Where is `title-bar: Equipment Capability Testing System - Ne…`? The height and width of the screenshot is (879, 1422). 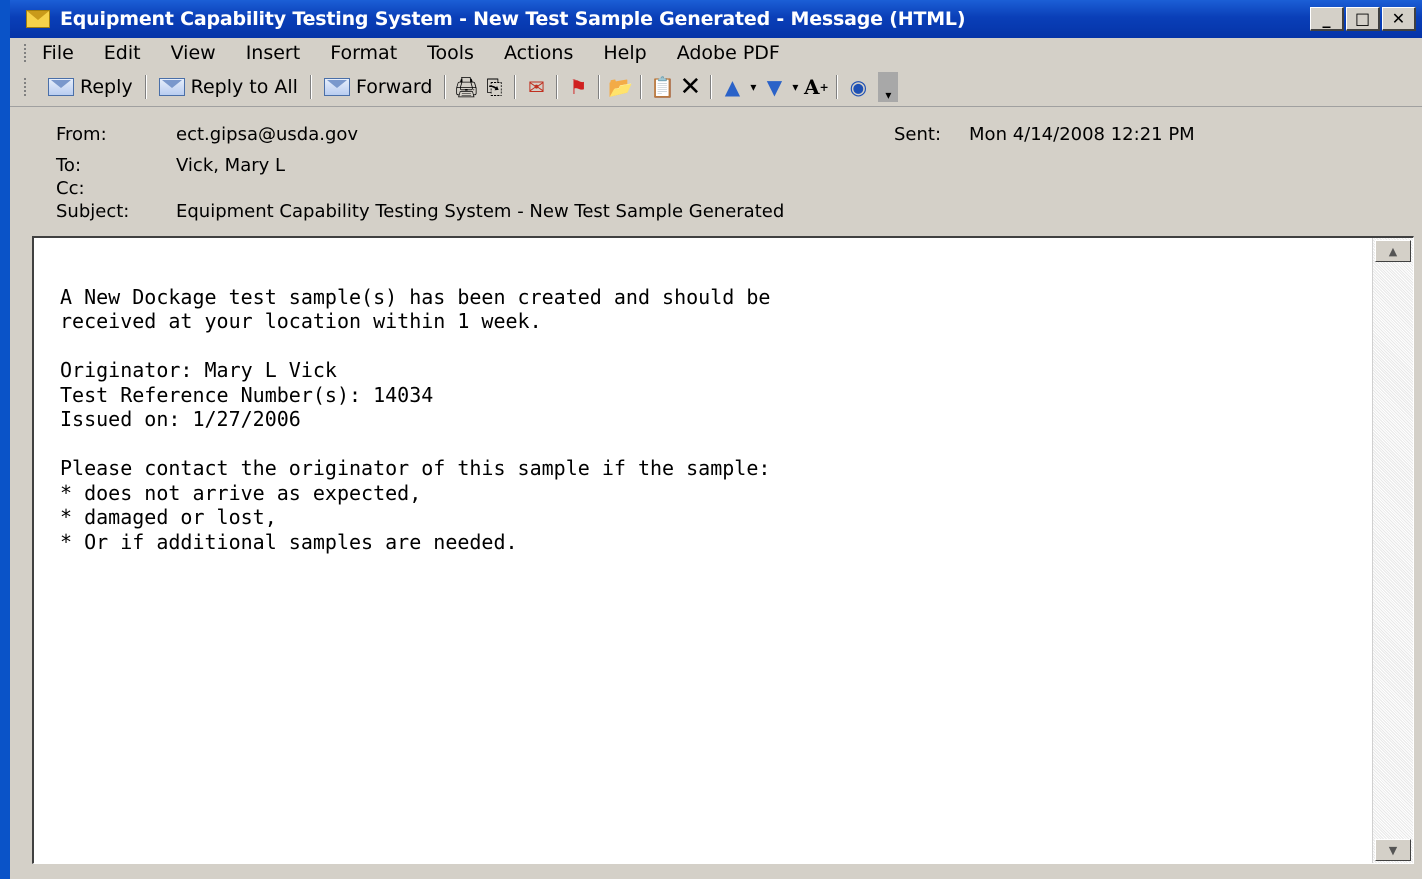 title-bar: Equipment Capability Testing System - Ne… is located at coordinates (716, 19).